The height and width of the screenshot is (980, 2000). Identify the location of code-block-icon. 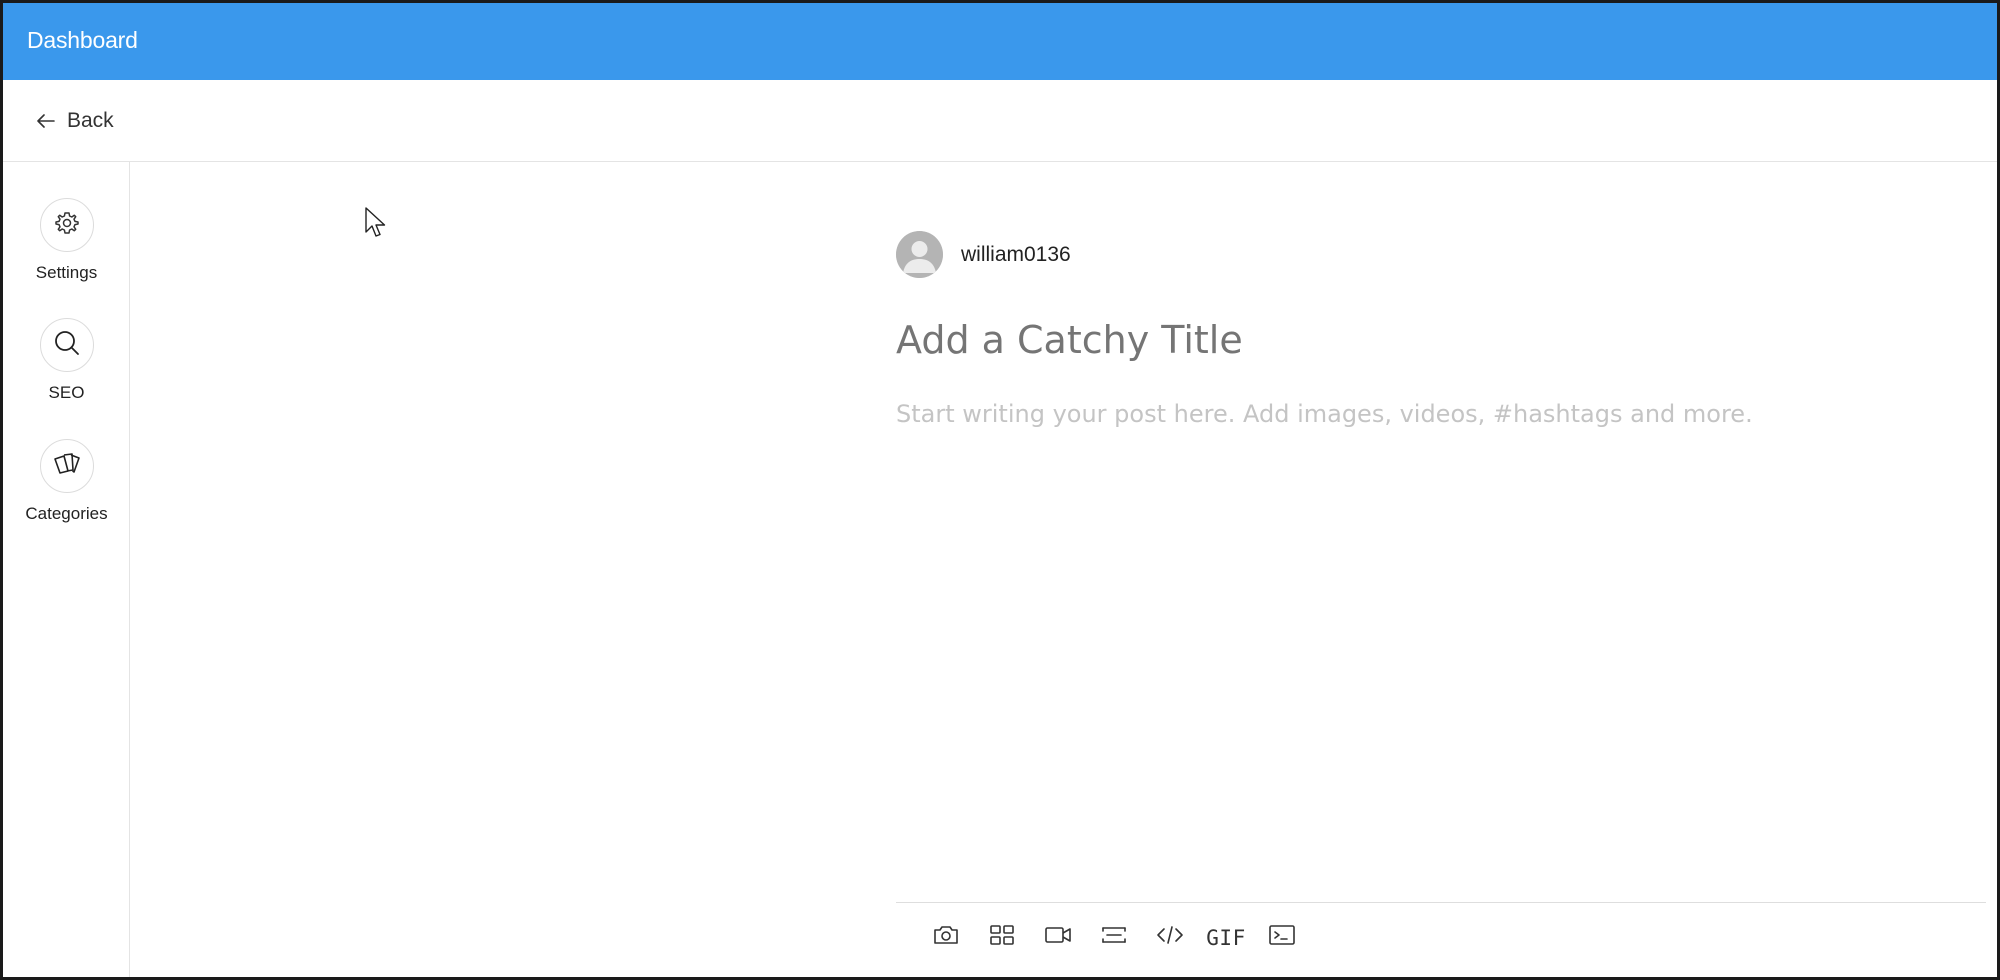
(1282, 937).